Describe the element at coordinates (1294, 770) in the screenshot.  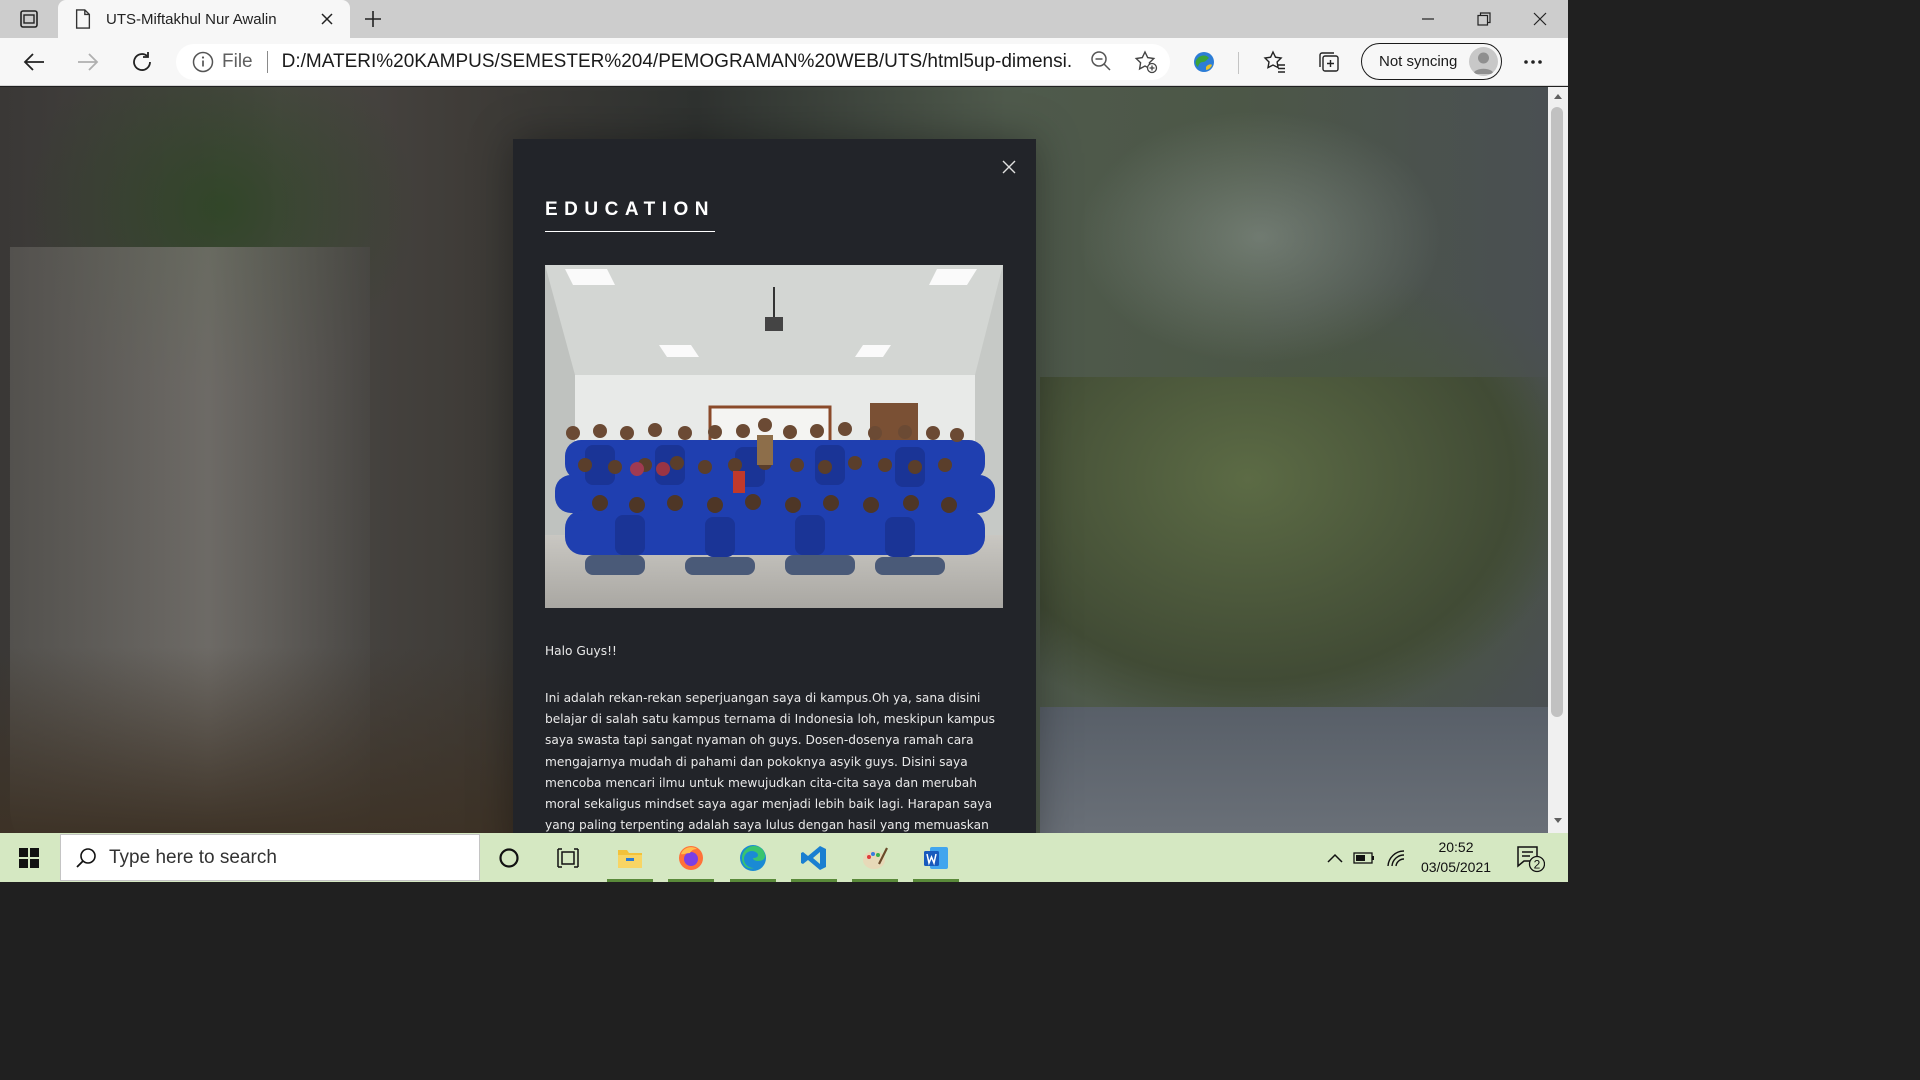
I see `background-water` at that location.